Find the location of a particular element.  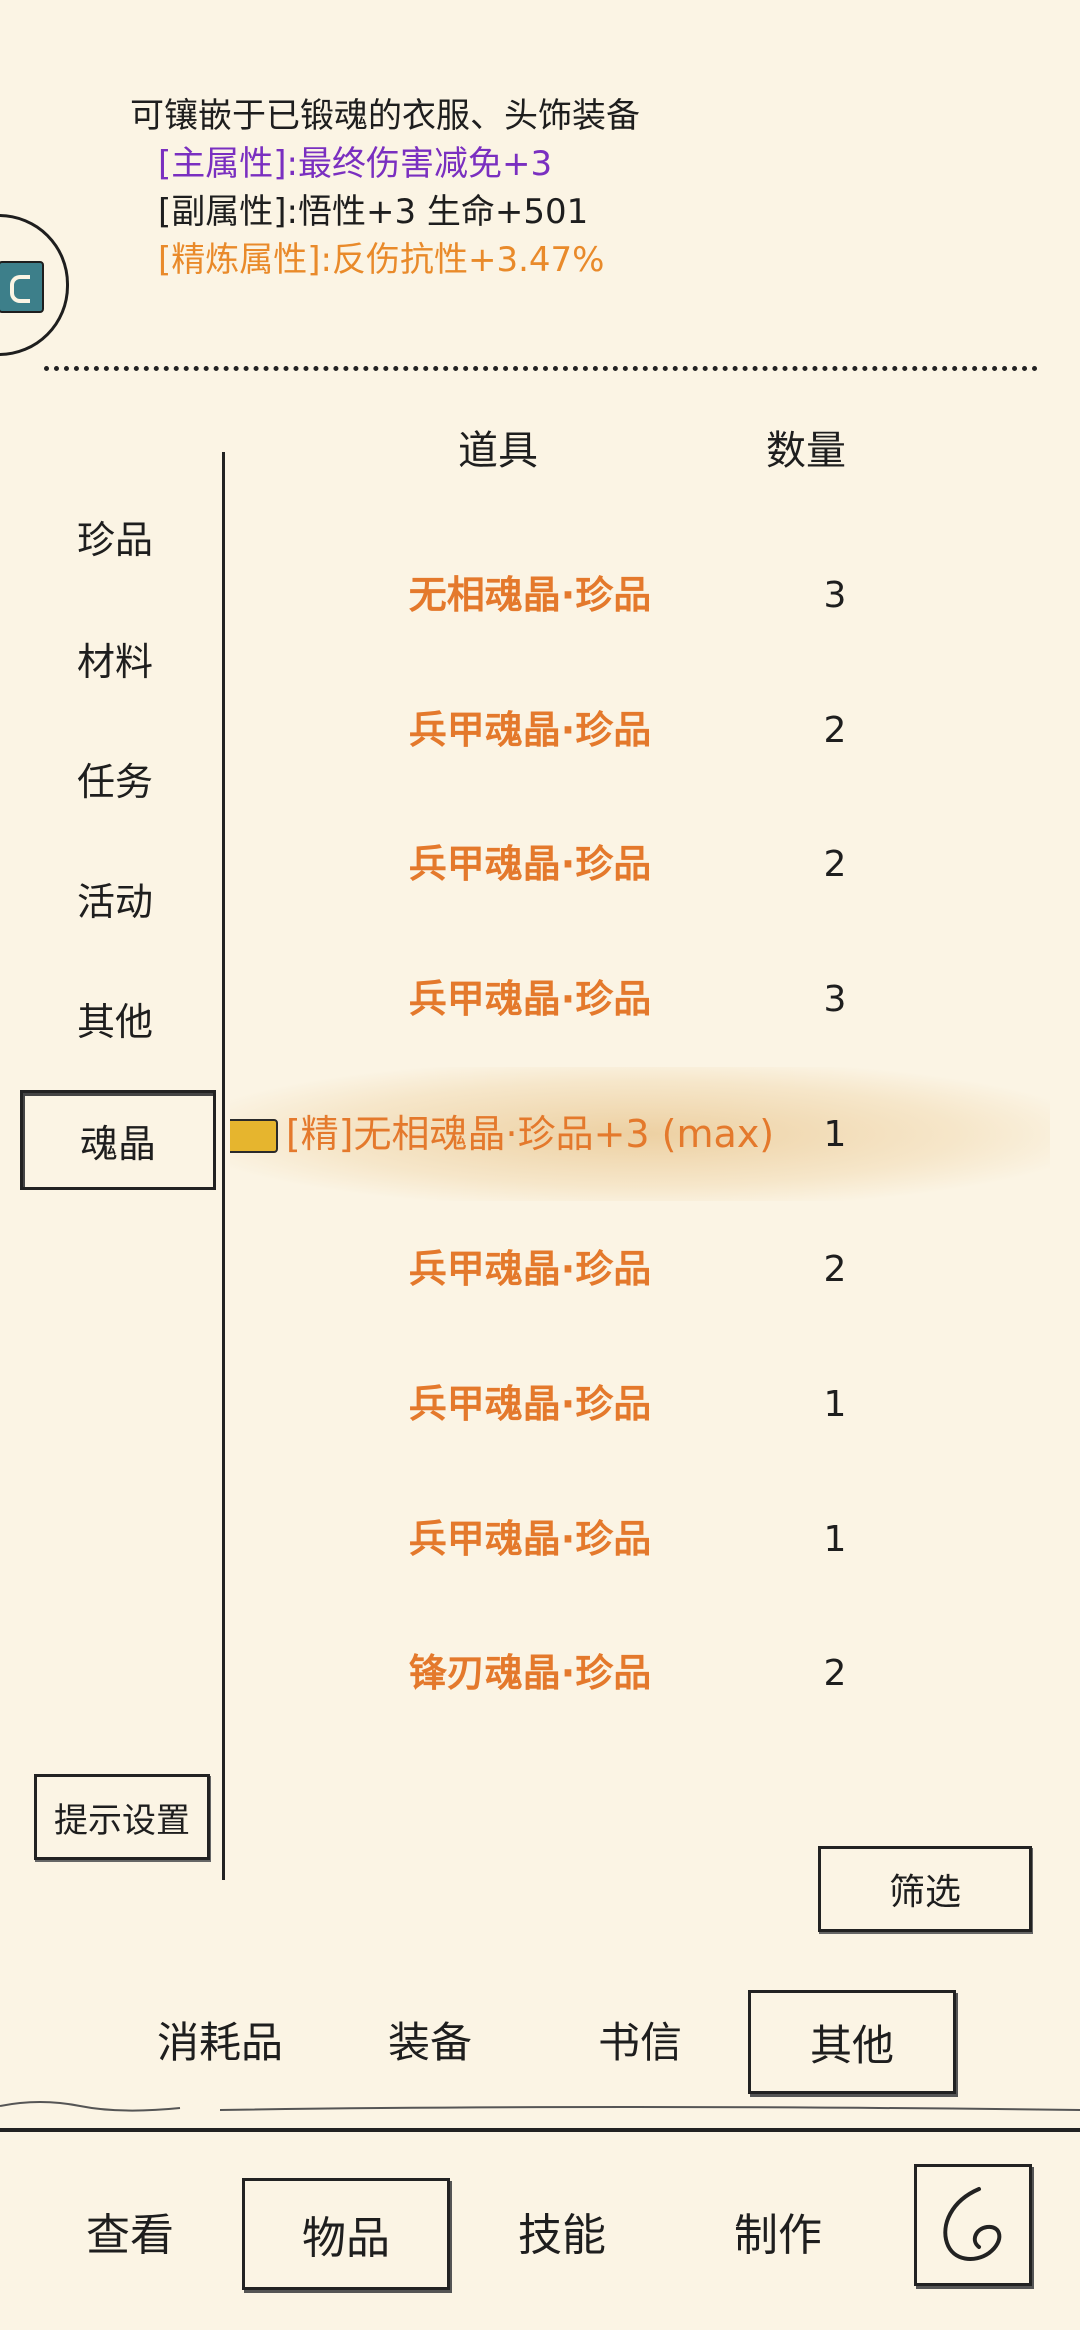

list-item: 兵甲魂晶·珍品 3 is located at coordinates (640, 999).